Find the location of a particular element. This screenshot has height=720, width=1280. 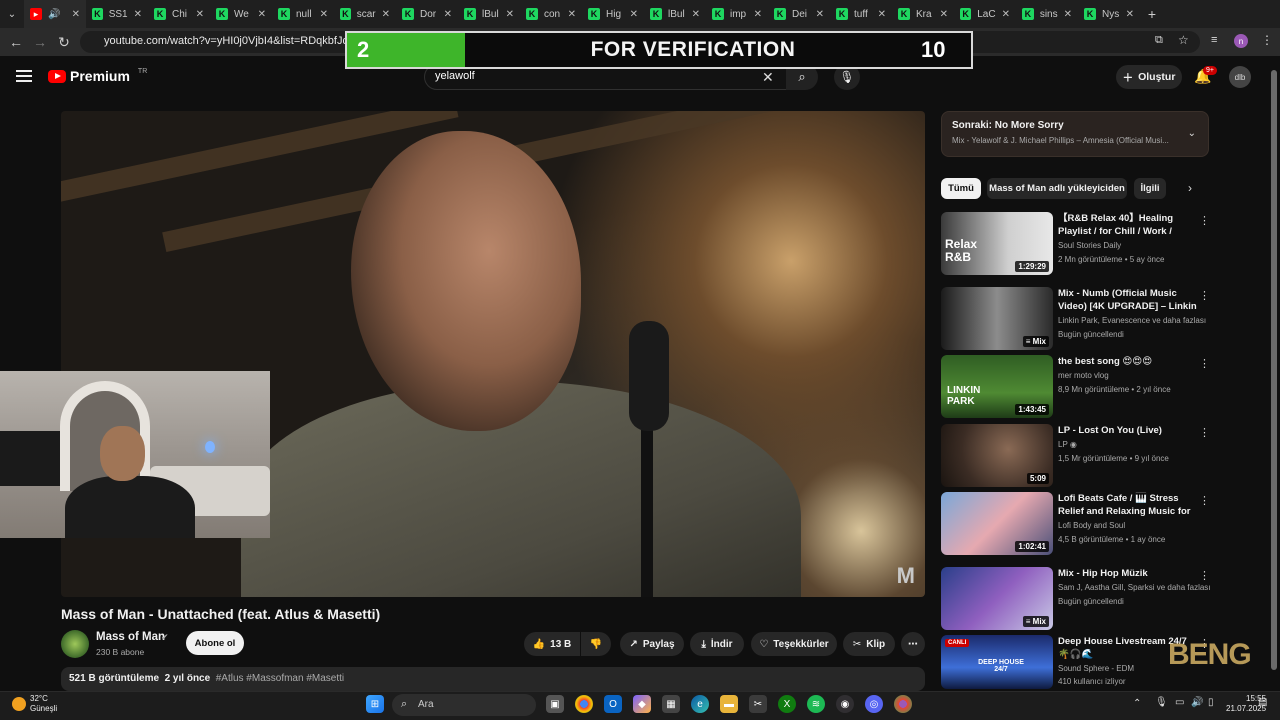

browser-tab-0: ▸ 🔊 ✕ is located at coordinates (55, 14).